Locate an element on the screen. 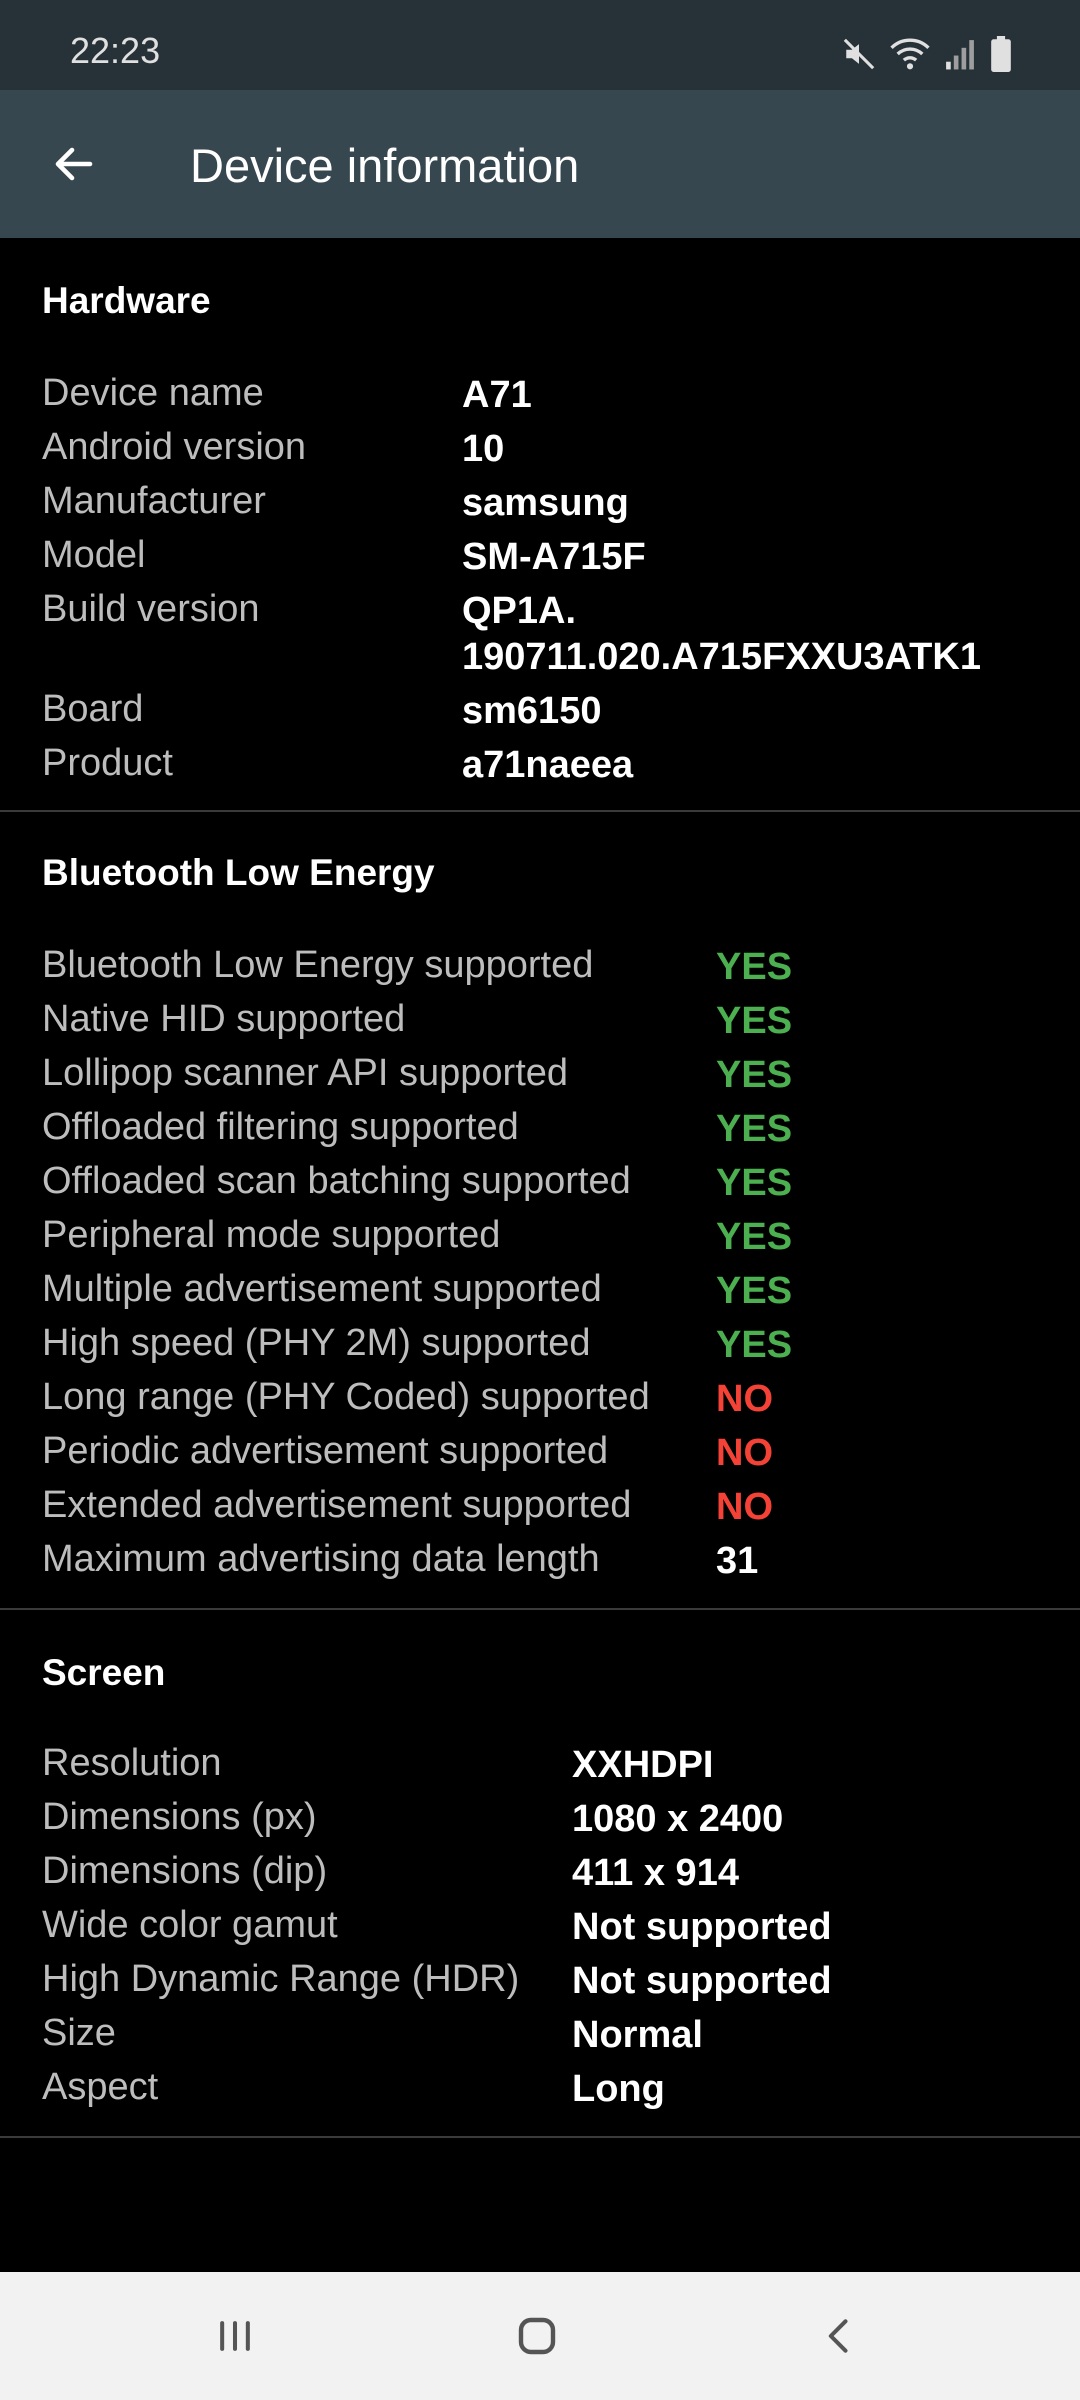 Image resolution: width=1080 pixels, height=2400 pixels. status-icons is located at coordinates (927, 54).